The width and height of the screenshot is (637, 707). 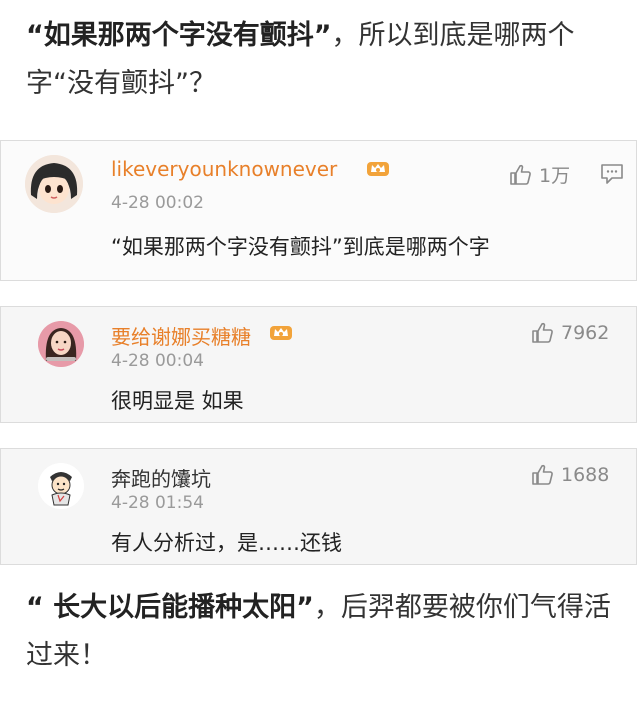 I want to click on like-count: 1万, so click(x=555, y=176).